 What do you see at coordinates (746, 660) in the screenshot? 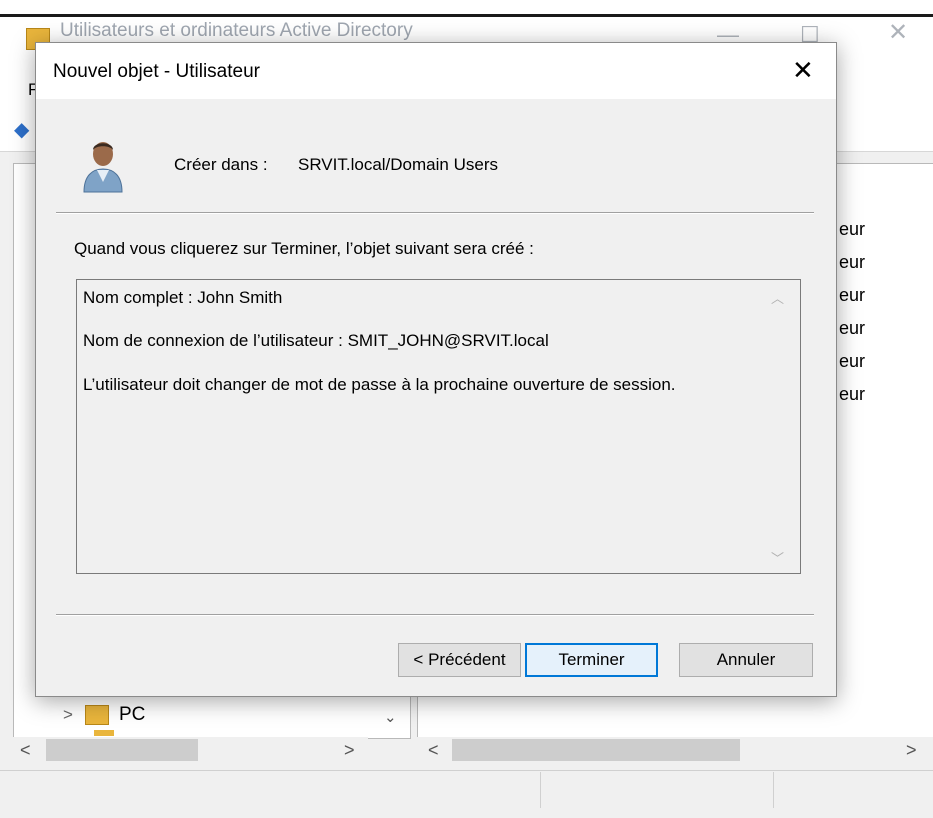
I see `cancel-button: Annuler` at bounding box center [746, 660].